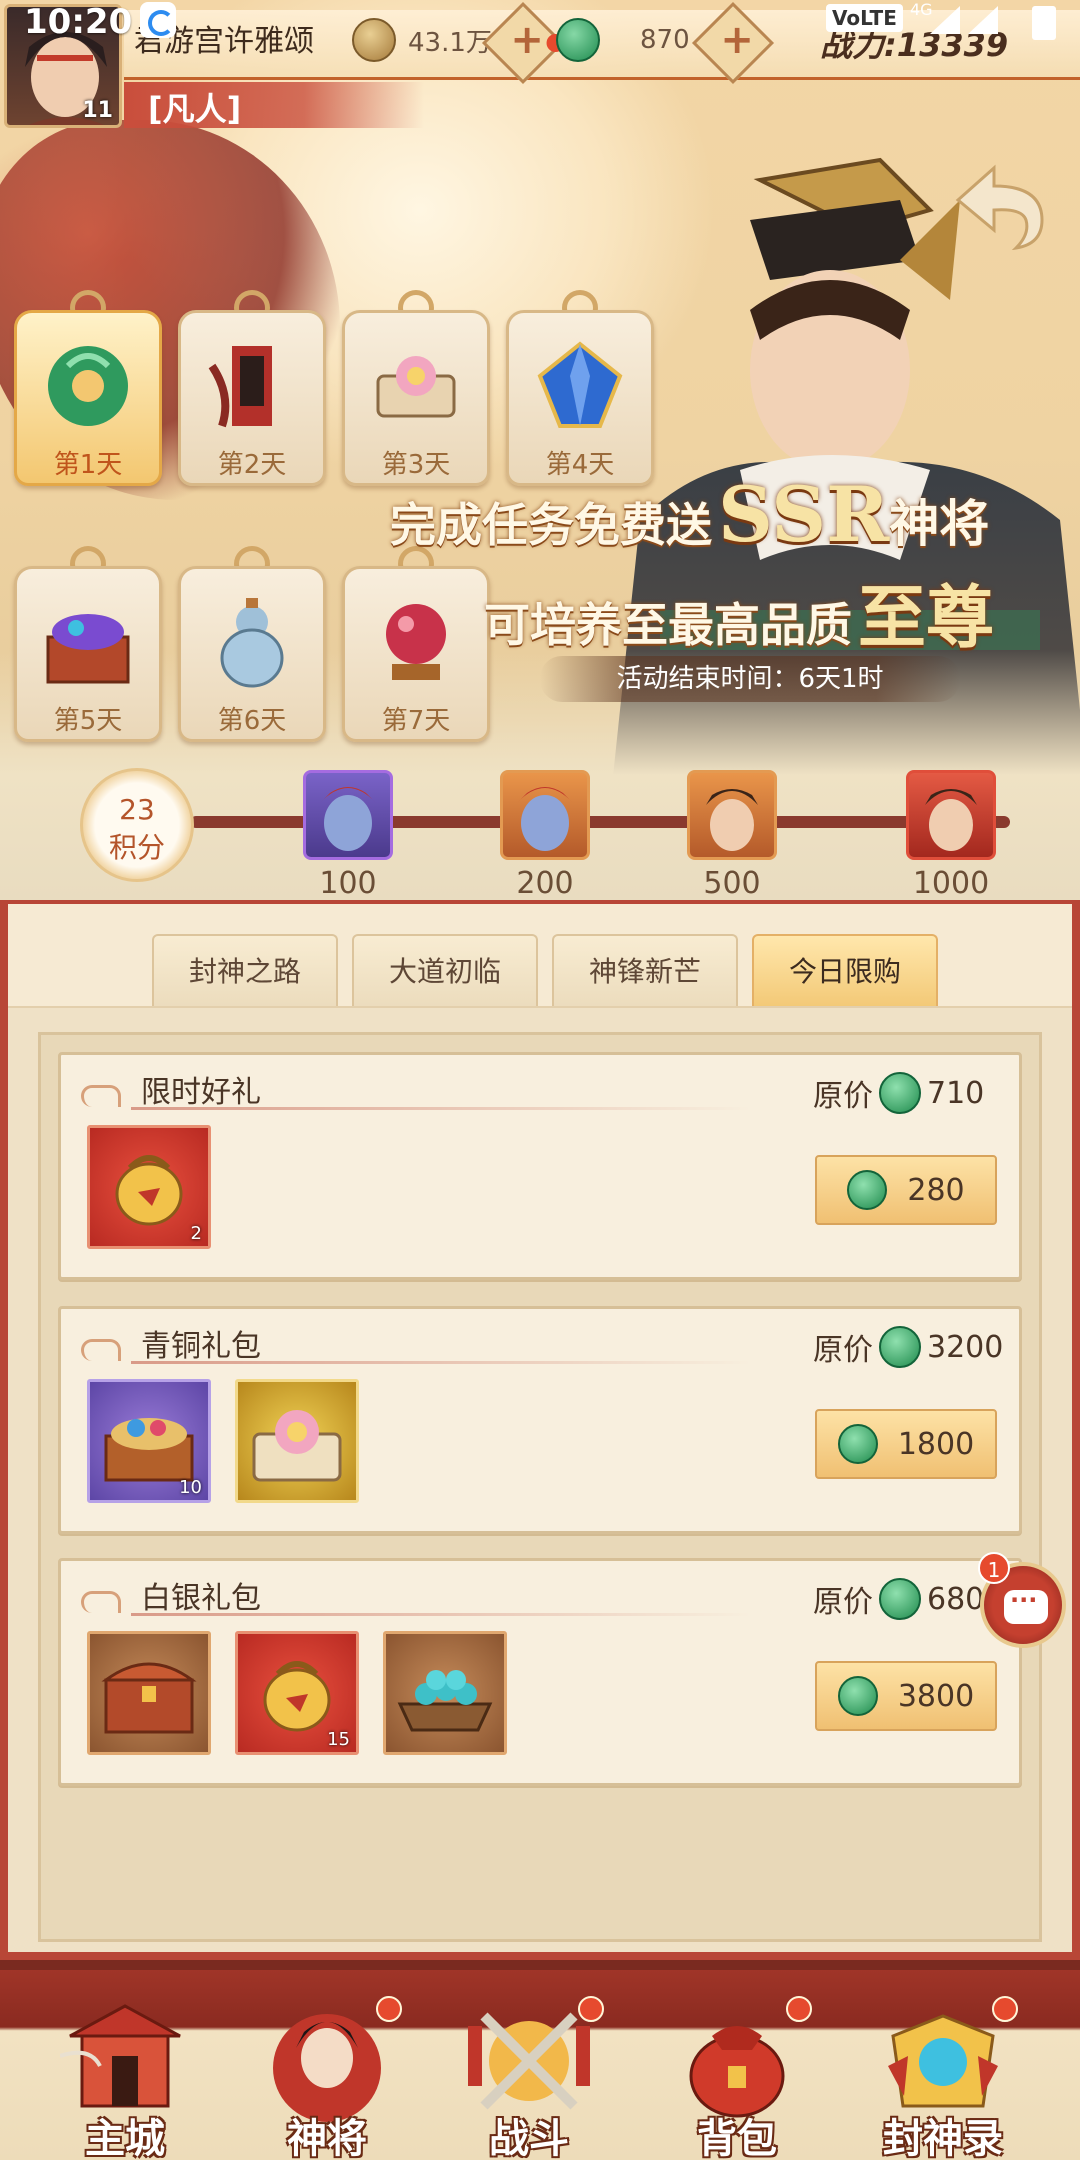 The image size is (1080, 2160). I want to click on score-value: 23, so click(137, 809).